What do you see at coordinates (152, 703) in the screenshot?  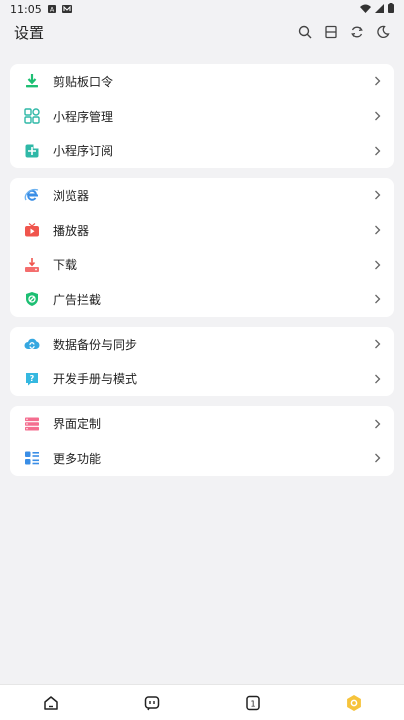 I see `chat-icon` at bounding box center [152, 703].